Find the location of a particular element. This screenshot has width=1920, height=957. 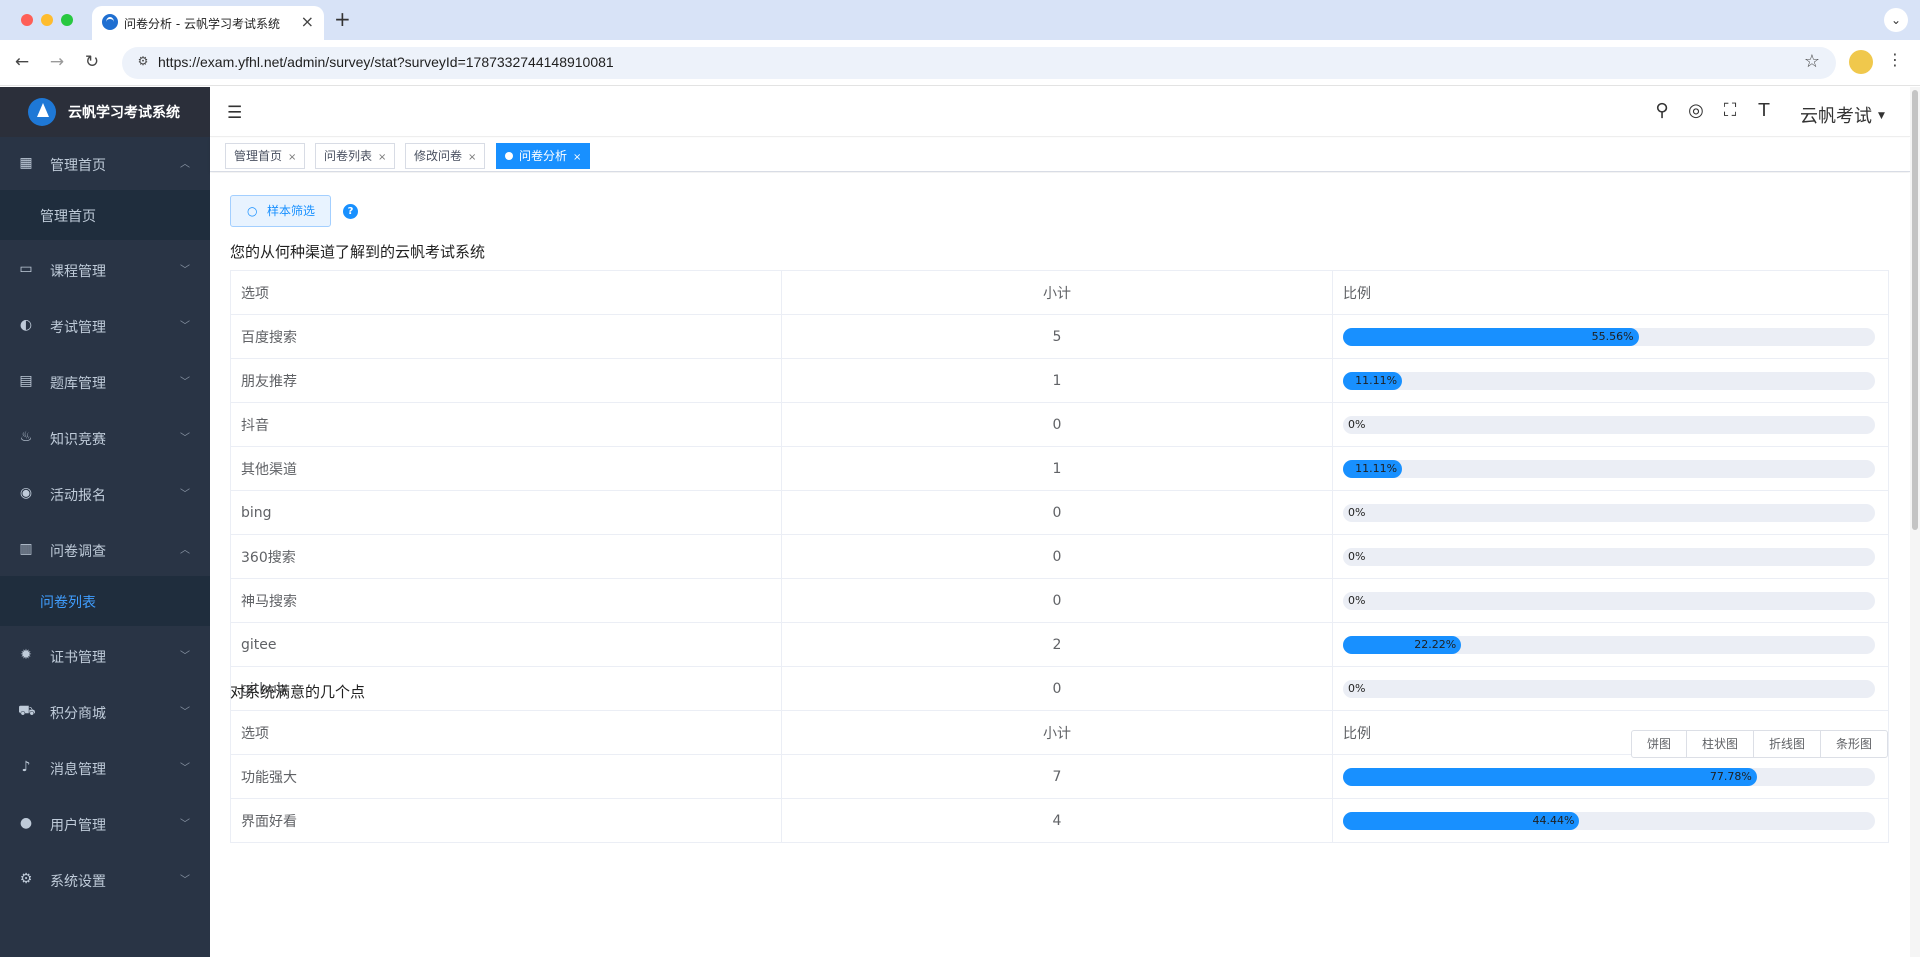

table-row: gitee 2 22.22% is located at coordinates (1059, 644).